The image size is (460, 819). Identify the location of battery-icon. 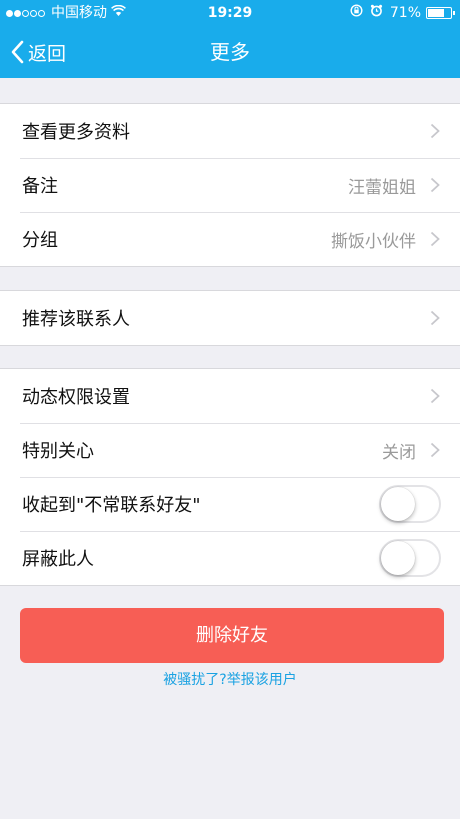
(440, 13).